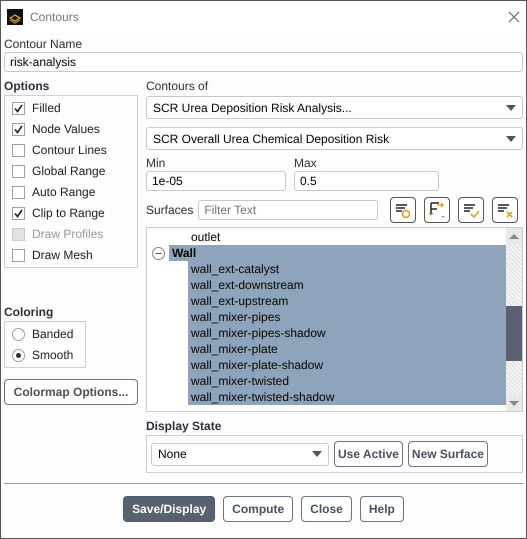 The height and width of the screenshot is (539, 527). Describe the element at coordinates (158, 253) in the screenshot. I see `collapse-icon` at that location.